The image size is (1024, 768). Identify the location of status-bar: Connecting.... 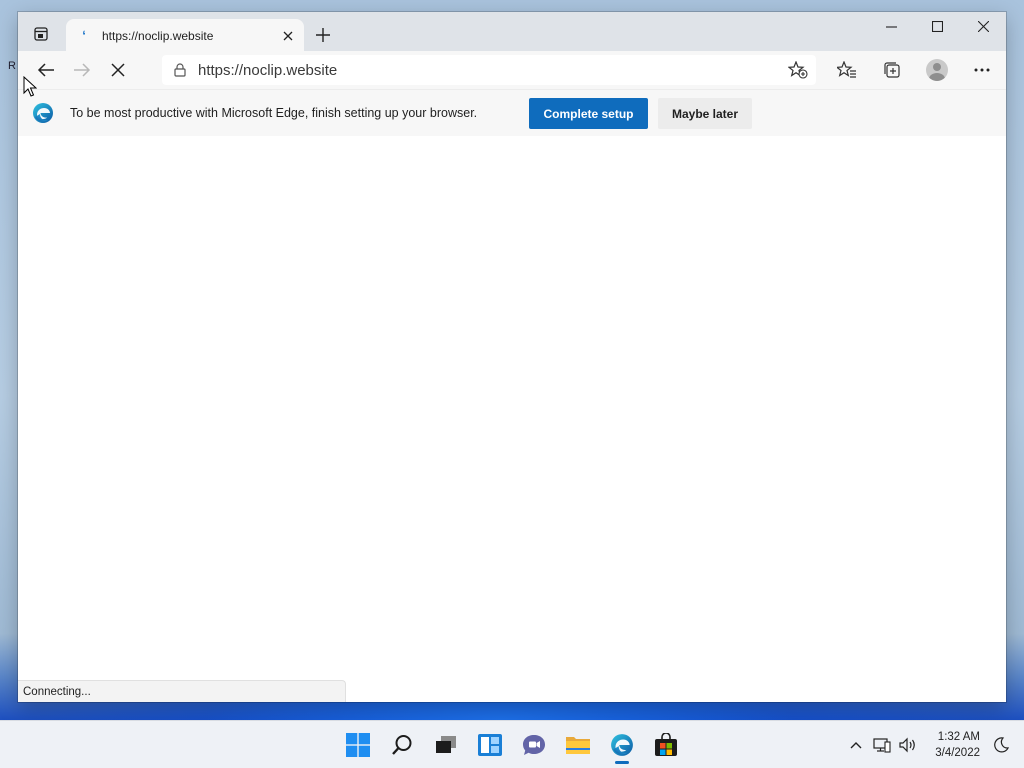
(182, 691).